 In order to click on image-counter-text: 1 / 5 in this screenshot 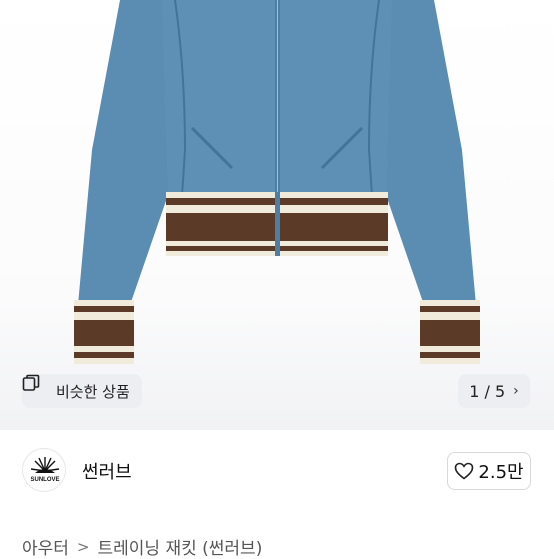, I will do `click(487, 391)`.